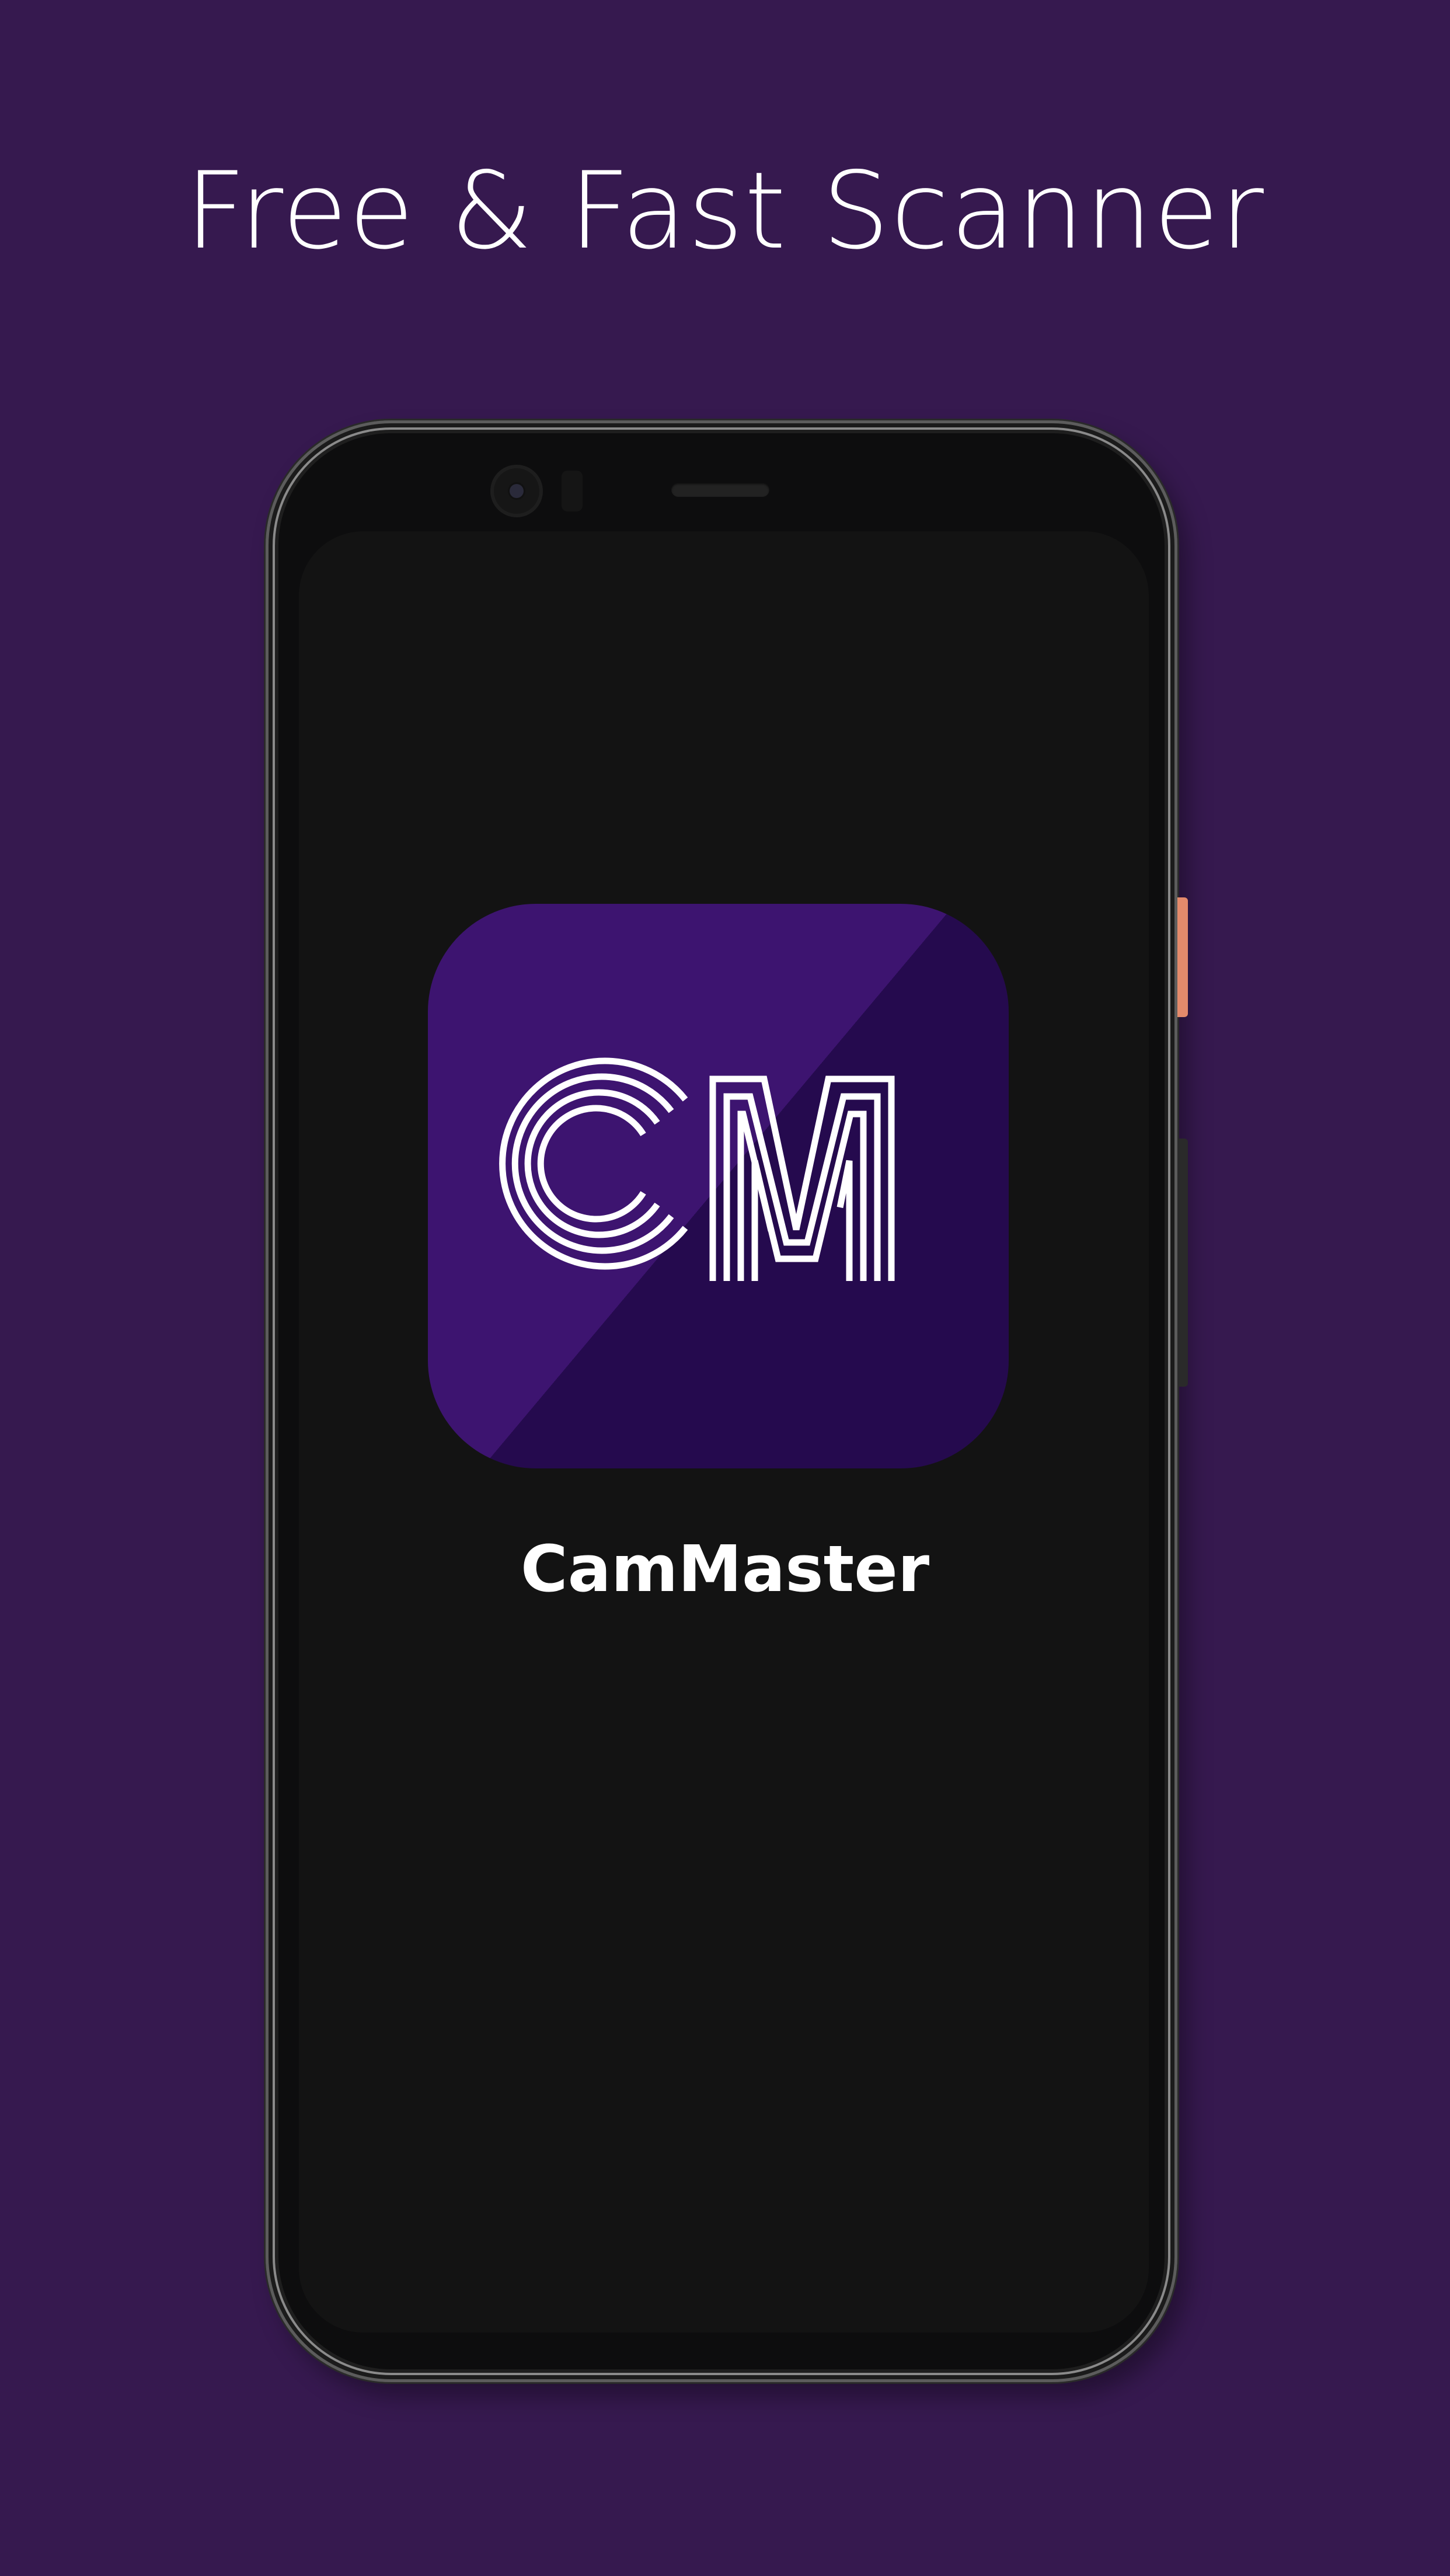  Describe the element at coordinates (572, 491) in the screenshot. I see `proximity-sensor` at that location.